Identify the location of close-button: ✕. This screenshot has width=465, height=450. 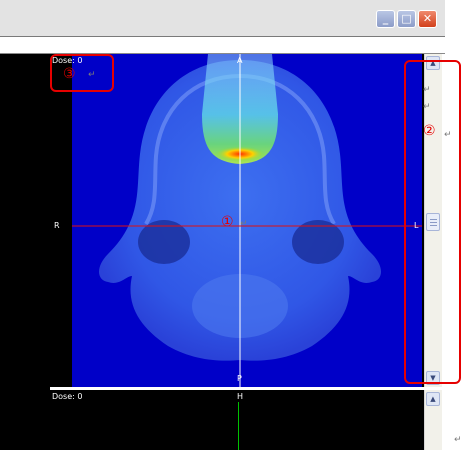
(427, 19).